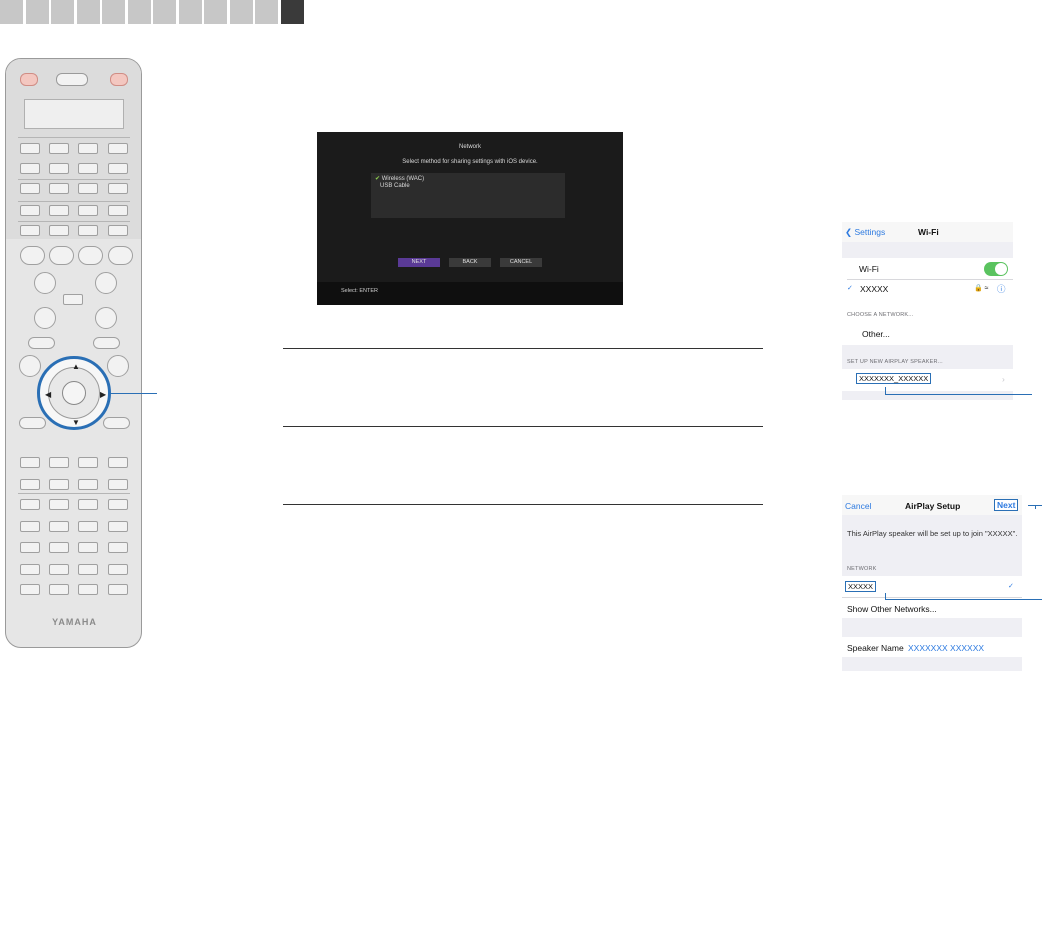 The image size is (1042, 925). I want to click on receiver-power-icon, so click(29, 79).